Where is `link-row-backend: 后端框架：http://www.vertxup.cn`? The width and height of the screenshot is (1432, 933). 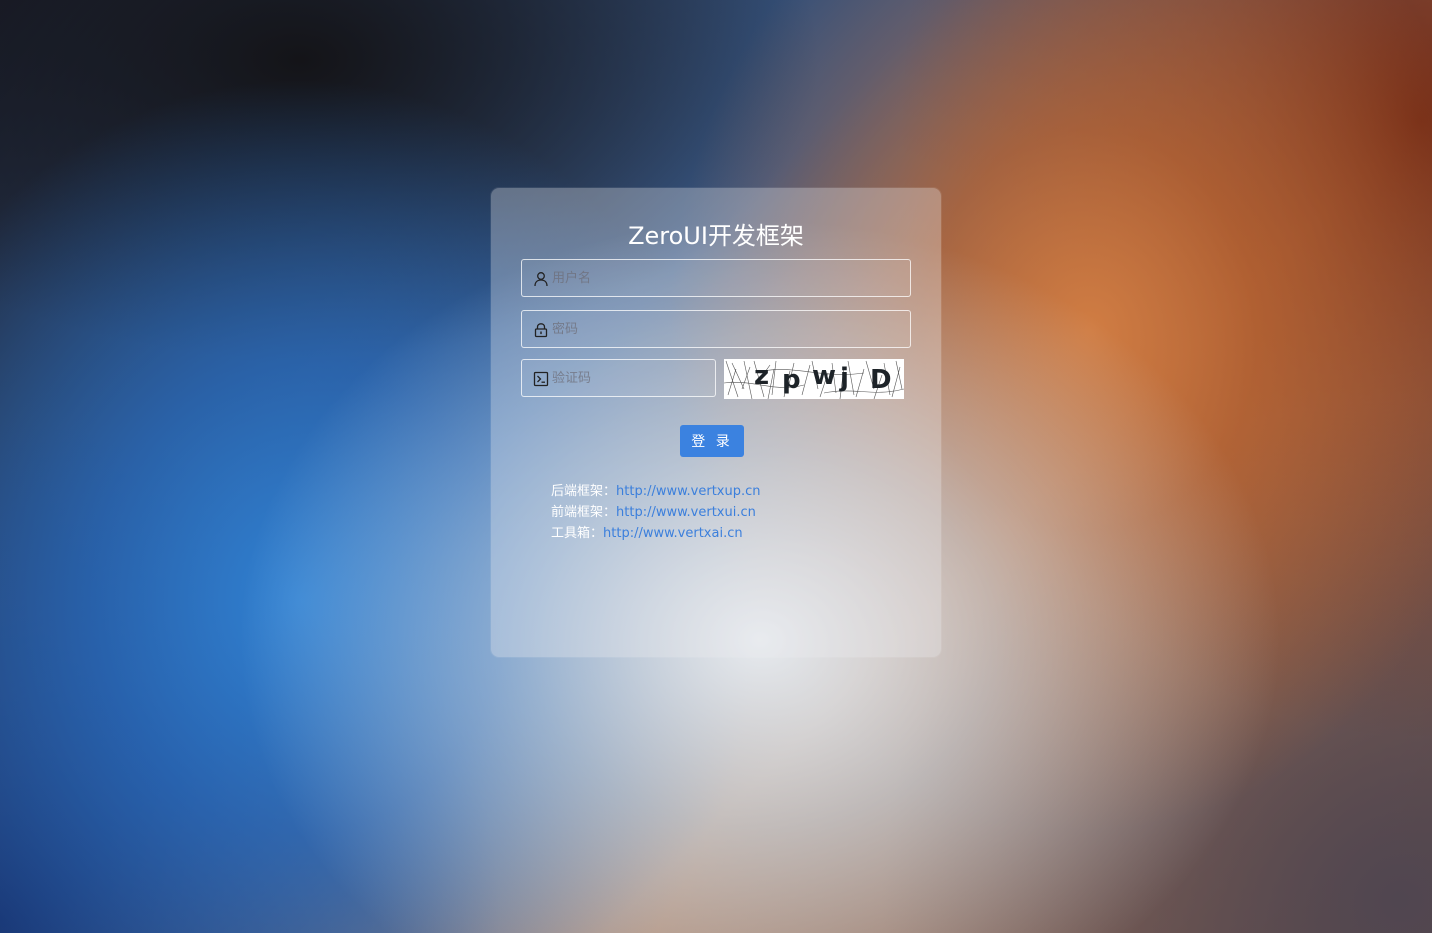 link-row-backend: 后端框架：http://www.vertxup.cn is located at coordinates (656, 491).